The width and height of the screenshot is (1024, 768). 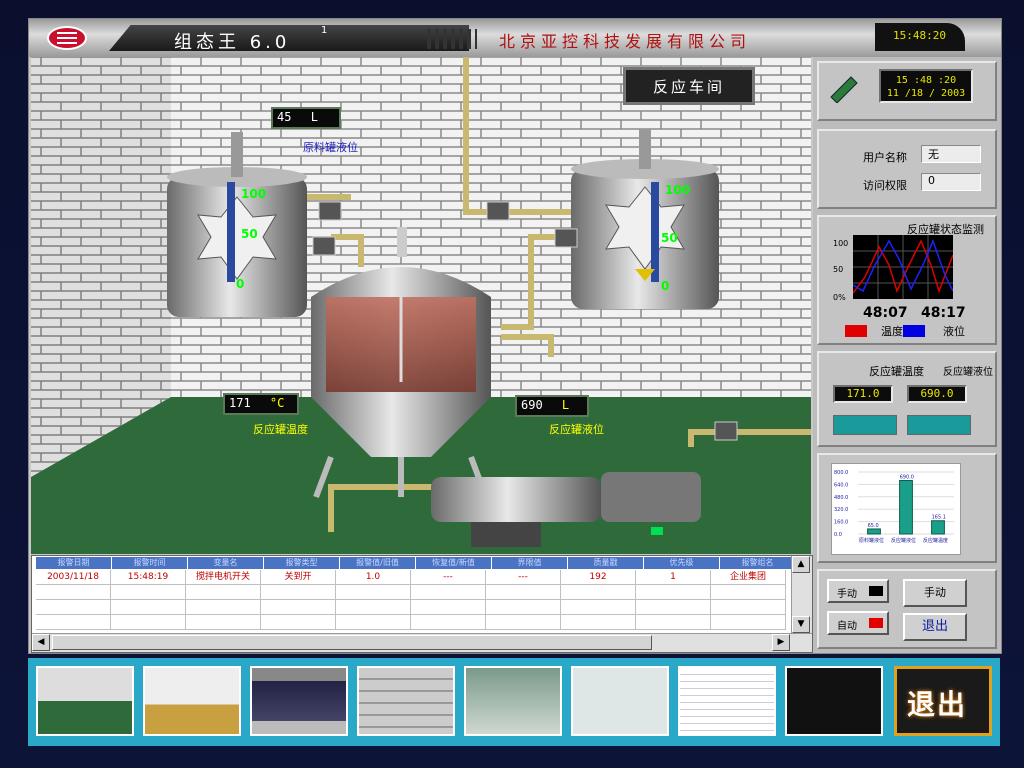 What do you see at coordinates (907, 169) in the screenshot?
I see `user-info-box: 用户名称 无 访问权限 0` at bounding box center [907, 169].